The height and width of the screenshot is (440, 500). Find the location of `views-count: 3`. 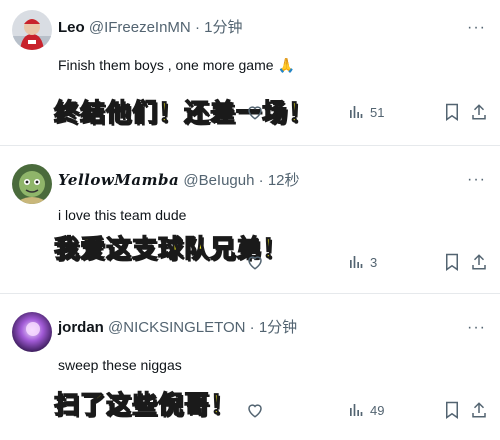

views-count: 3 is located at coordinates (374, 262).